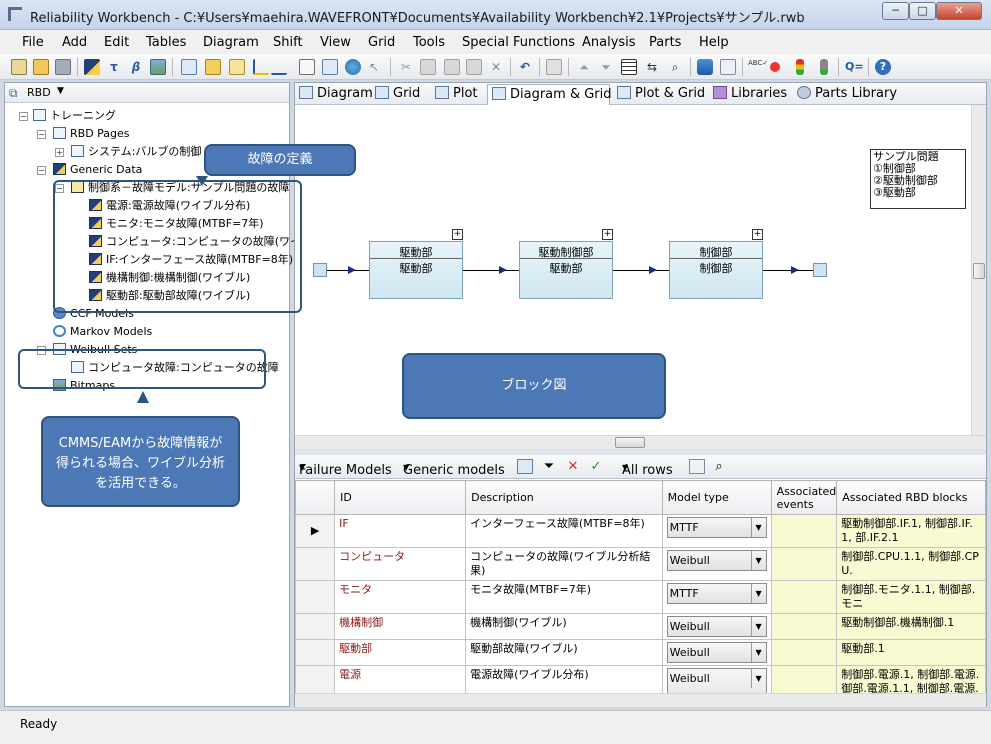 Image resolution: width=991 pixels, height=744 pixels. I want to click on cell-id: IF, so click(400, 531).